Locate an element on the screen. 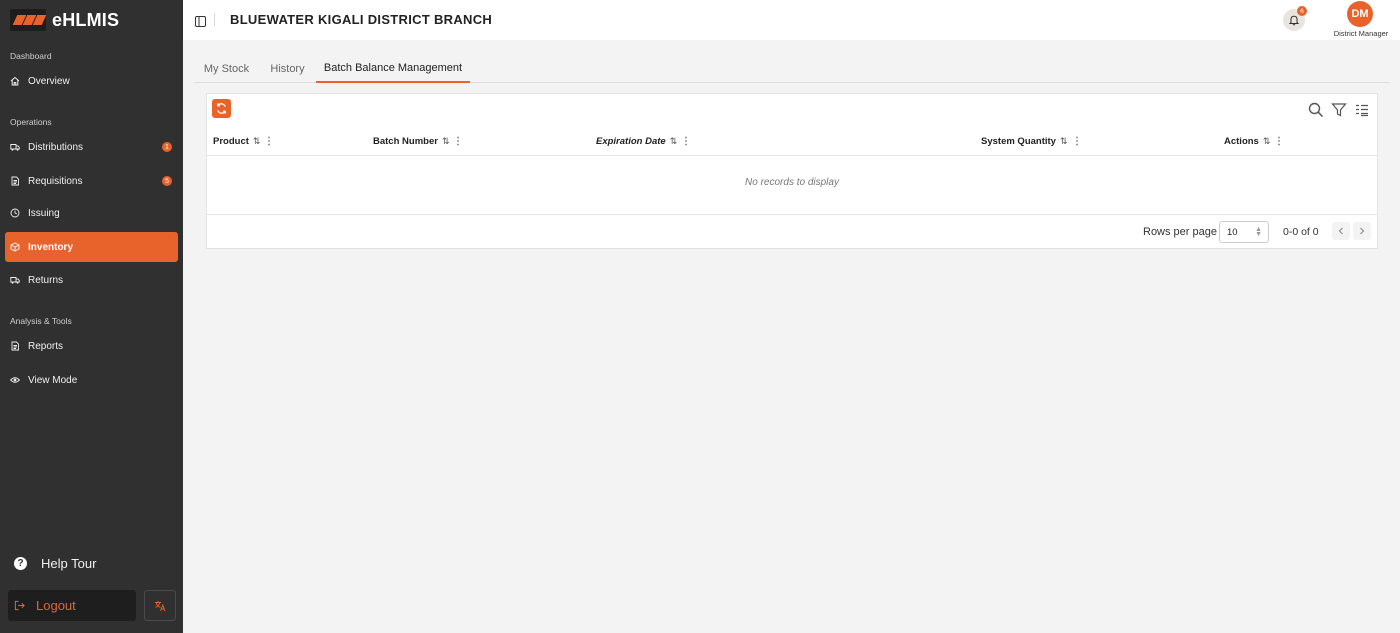 Image resolution: width=1400 pixels, height=633 pixels. language-button is located at coordinates (160, 605).